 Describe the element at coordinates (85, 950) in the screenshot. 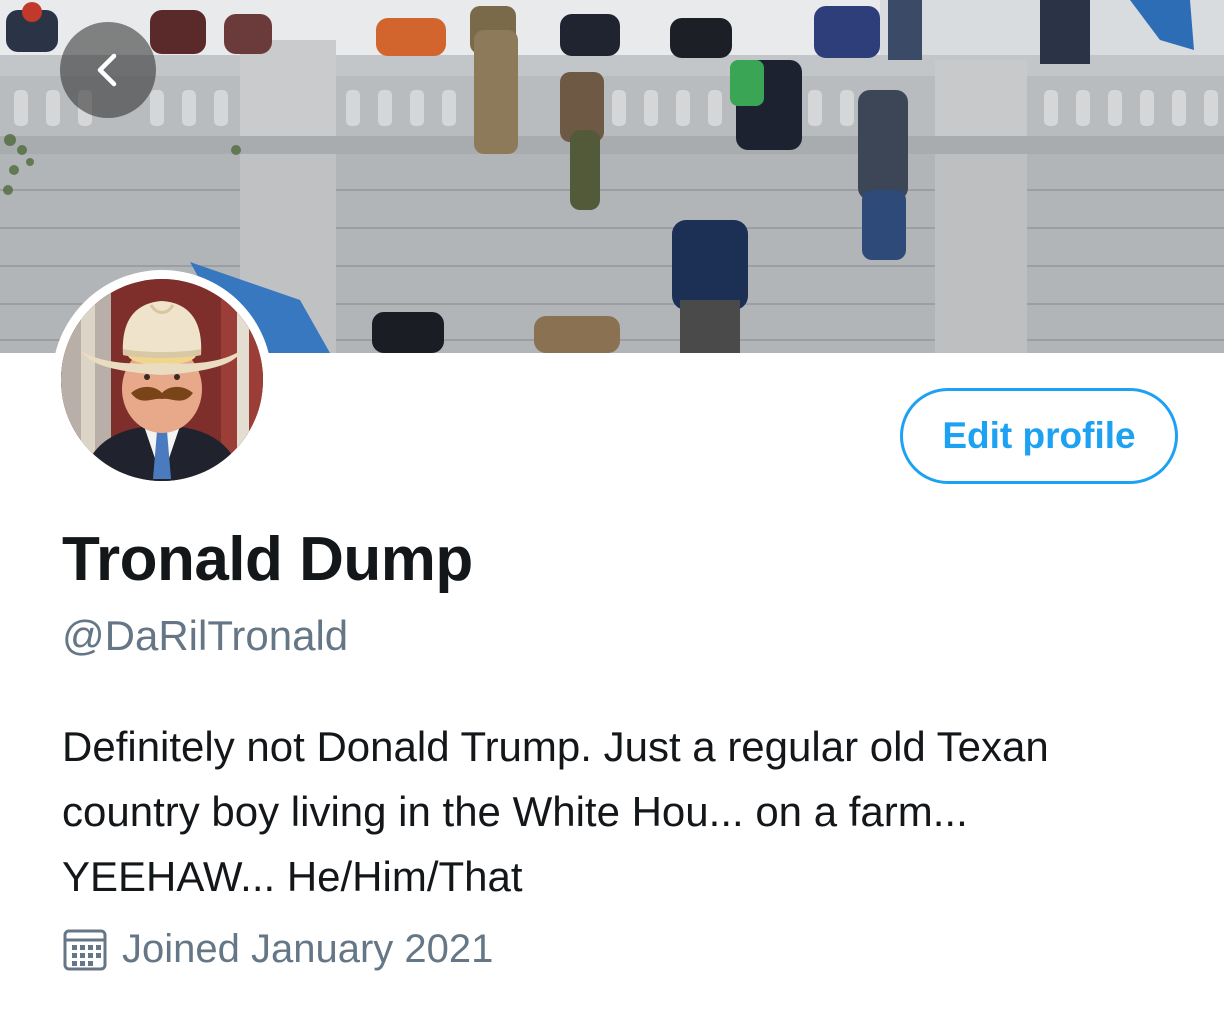

I see `calendar-icon` at that location.